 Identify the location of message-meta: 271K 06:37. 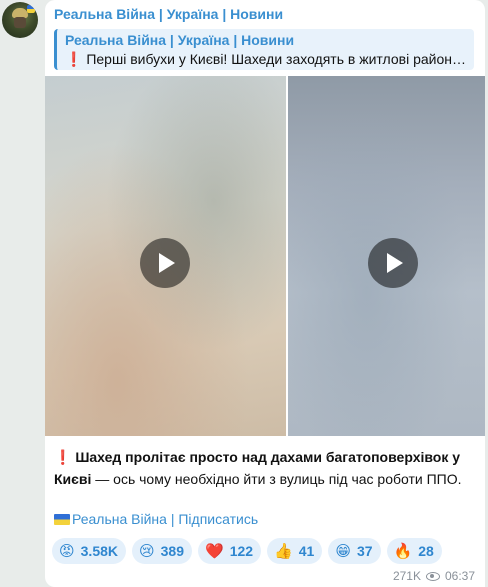
(434, 576).